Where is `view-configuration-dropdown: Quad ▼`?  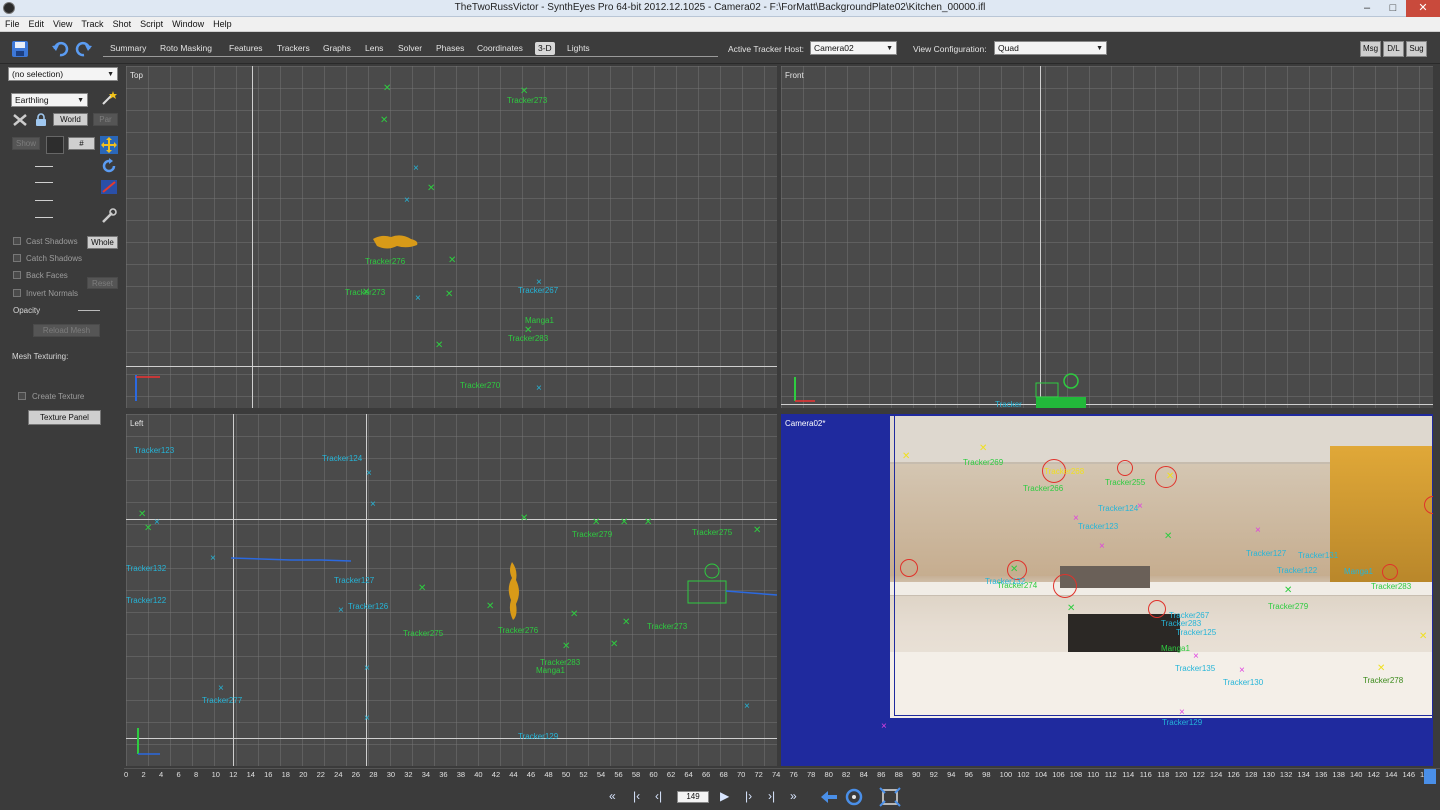
view-configuration-dropdown: Quad ▼ is located at coordinates (1050, 48).